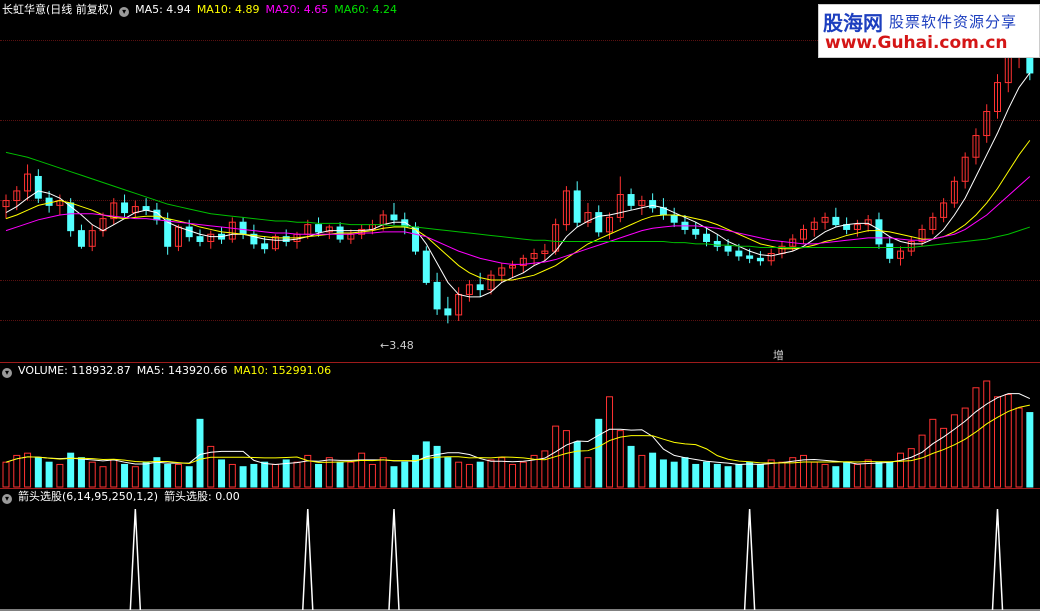 The image size is (1040, 611). I want to click on volume-ma5-line, so click(518, 429).